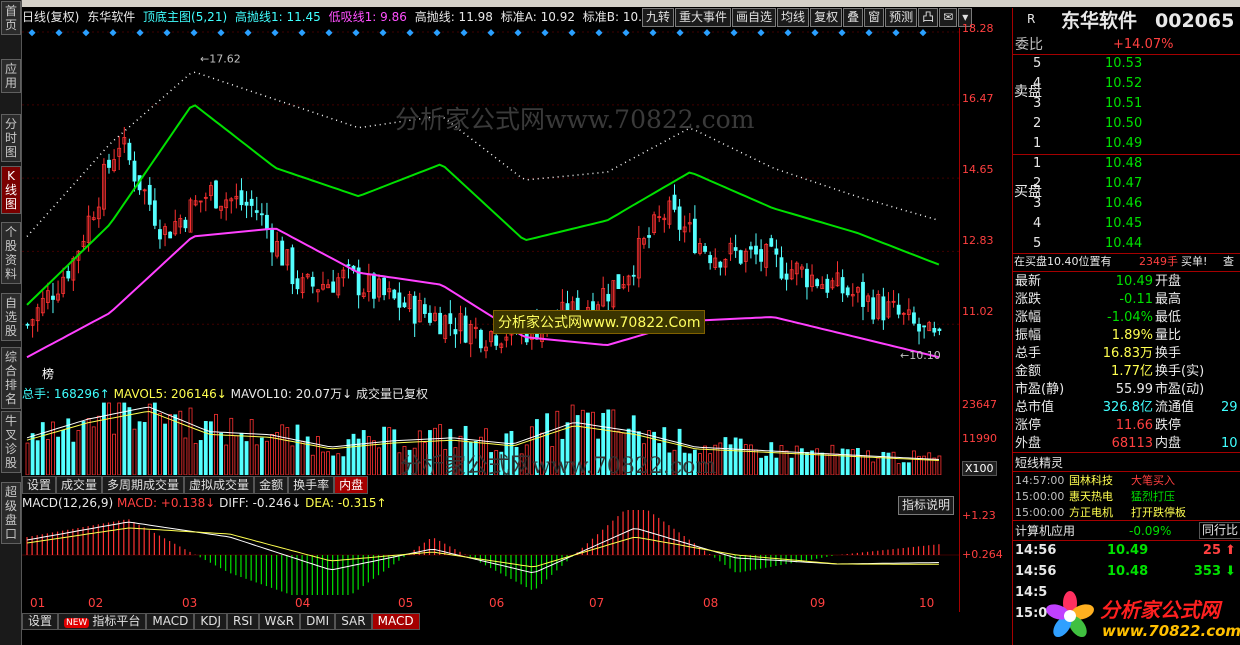 This screenshot has width=1240, height=645. What do you see at coordinates (1219, 530) in the screenshot?
I see `peer-compare-button: 同行比` at bounding box center [1219, 530].